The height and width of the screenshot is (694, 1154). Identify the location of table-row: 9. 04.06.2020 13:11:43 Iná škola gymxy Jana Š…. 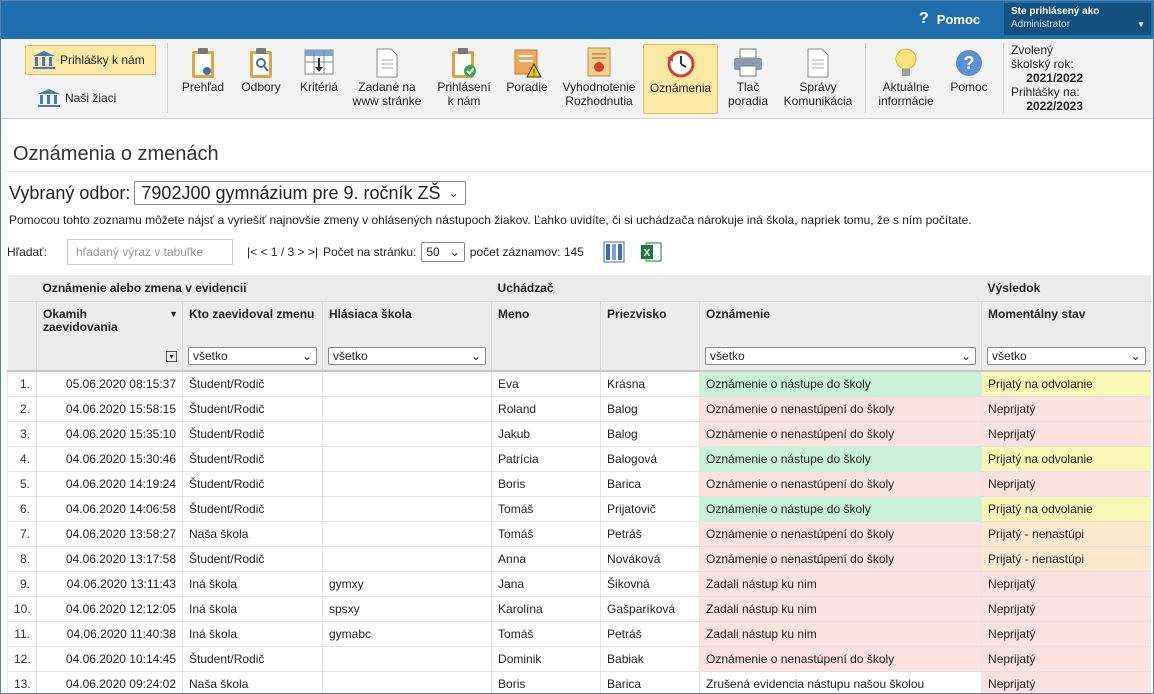
(579, 584).